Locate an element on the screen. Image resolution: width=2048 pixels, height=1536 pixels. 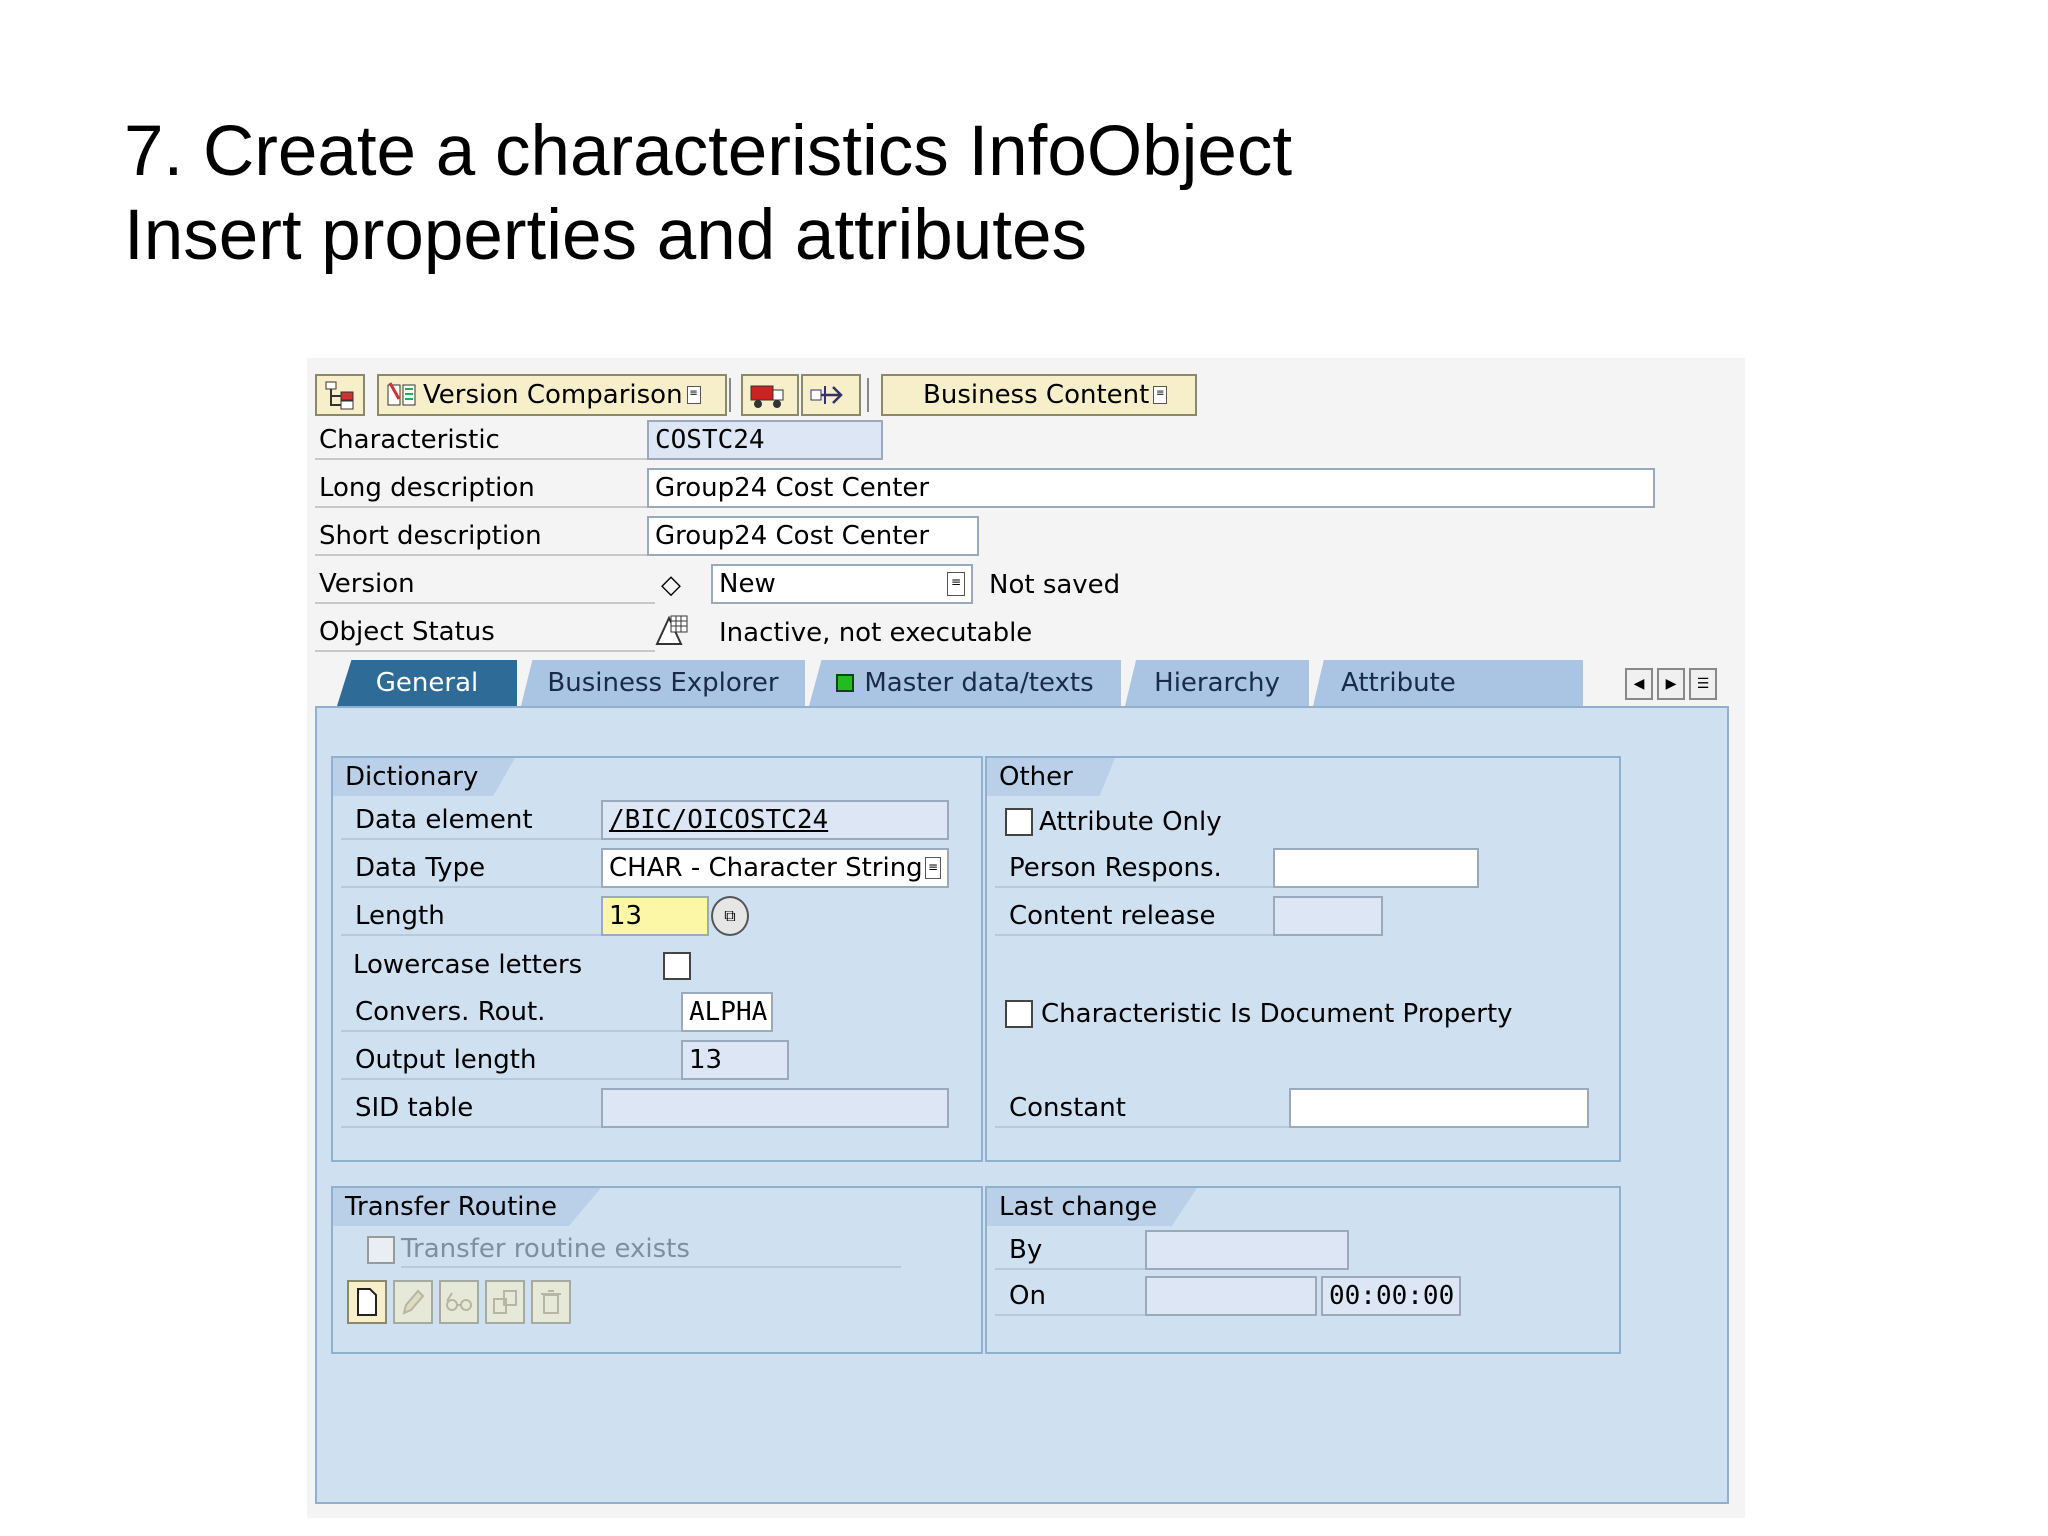
truck-icon is located at coordinates (767, 396).